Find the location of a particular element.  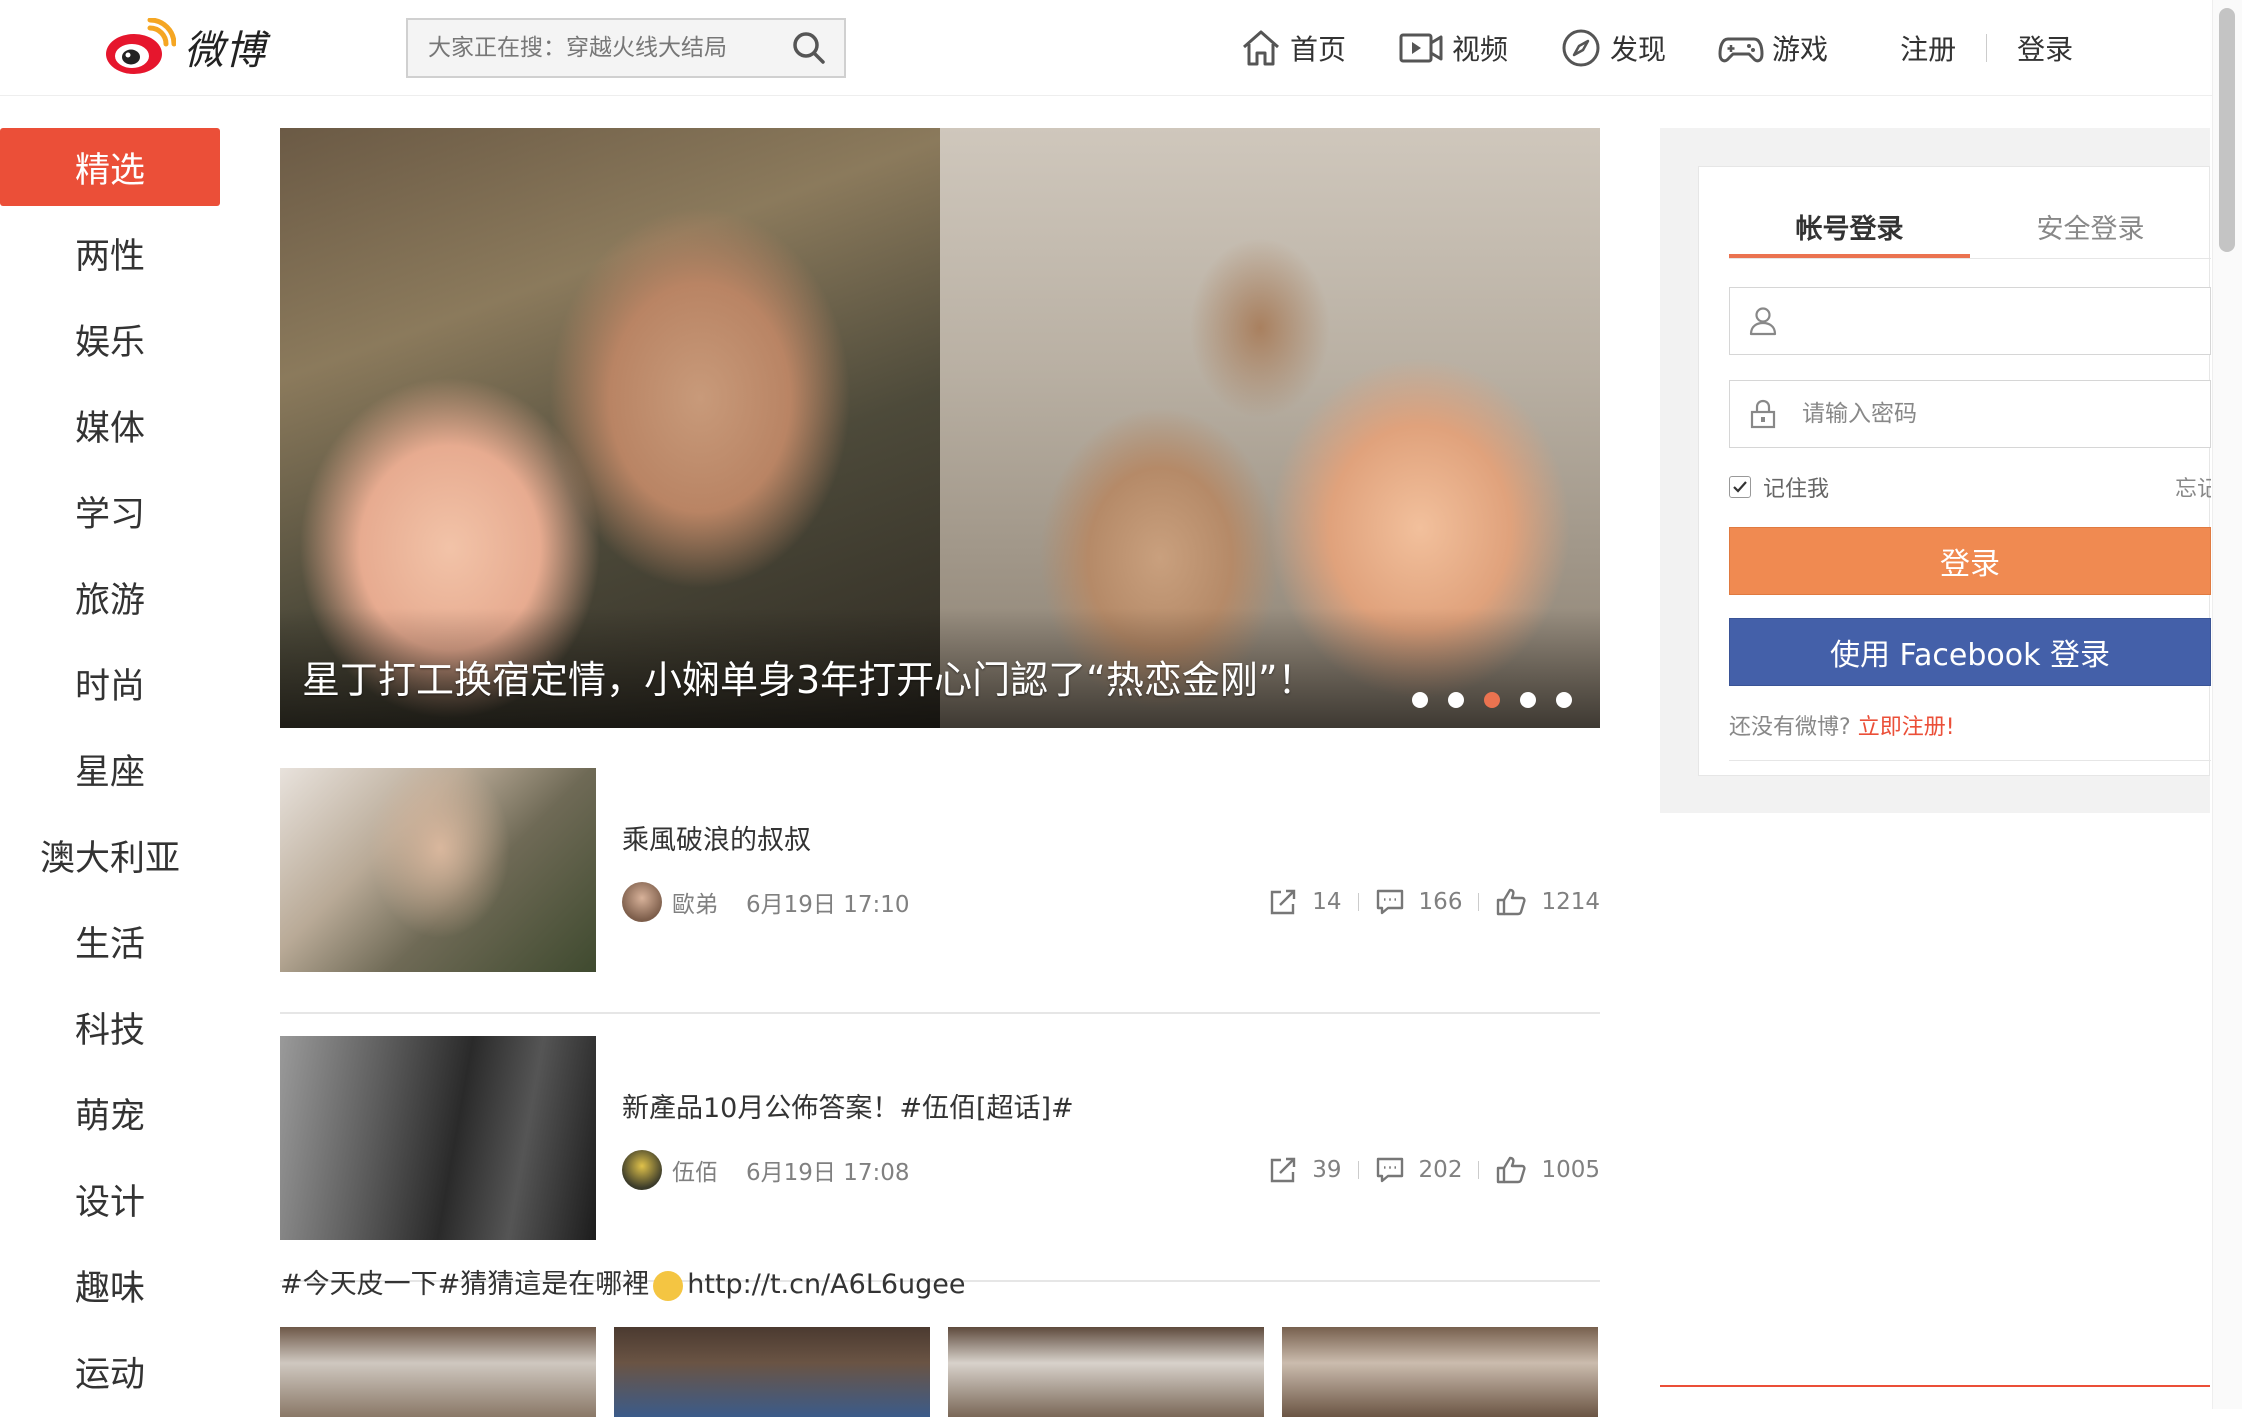

like-button: 1214 is located at coordinates (1547, 902).